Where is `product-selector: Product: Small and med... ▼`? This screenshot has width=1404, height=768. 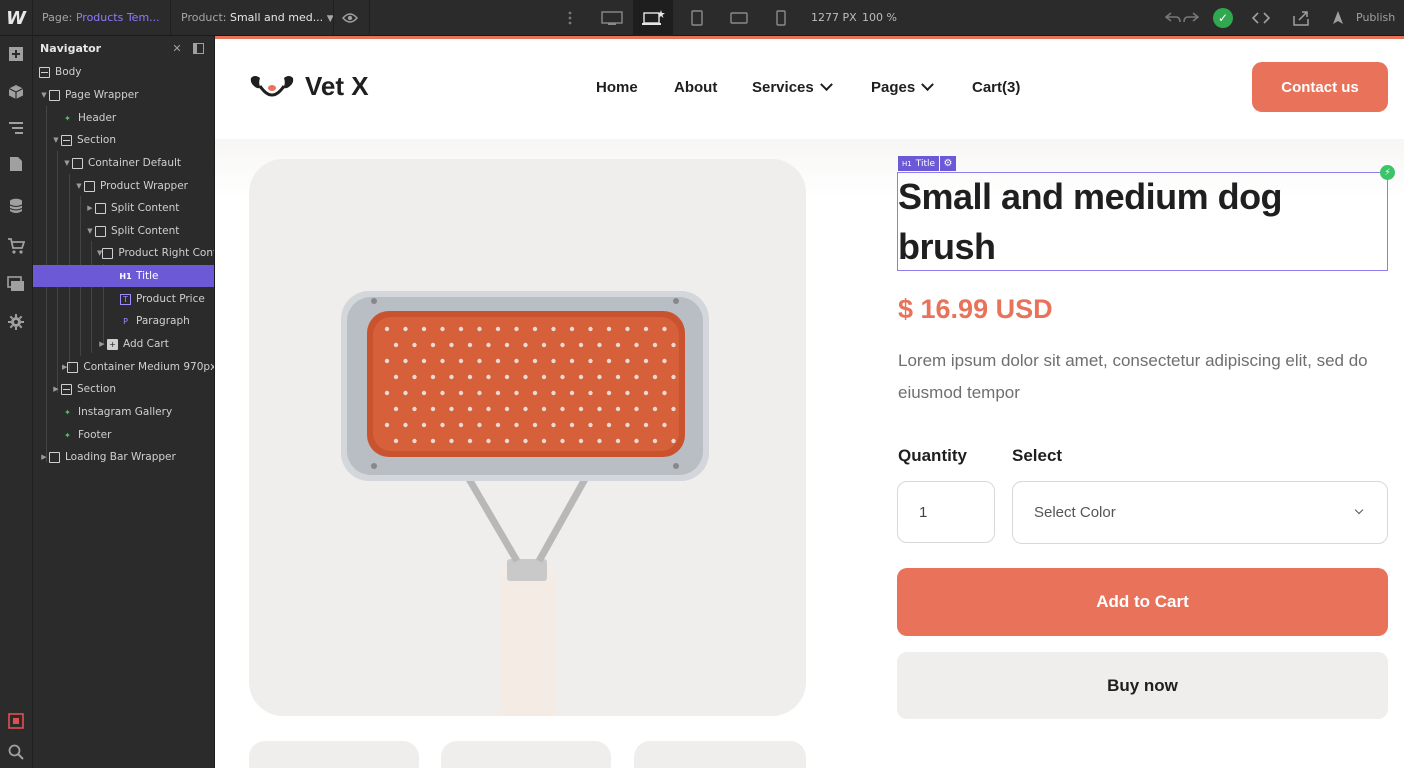 product-selector: Product: Small and med... ▼ is located at coordinates (257, 17).